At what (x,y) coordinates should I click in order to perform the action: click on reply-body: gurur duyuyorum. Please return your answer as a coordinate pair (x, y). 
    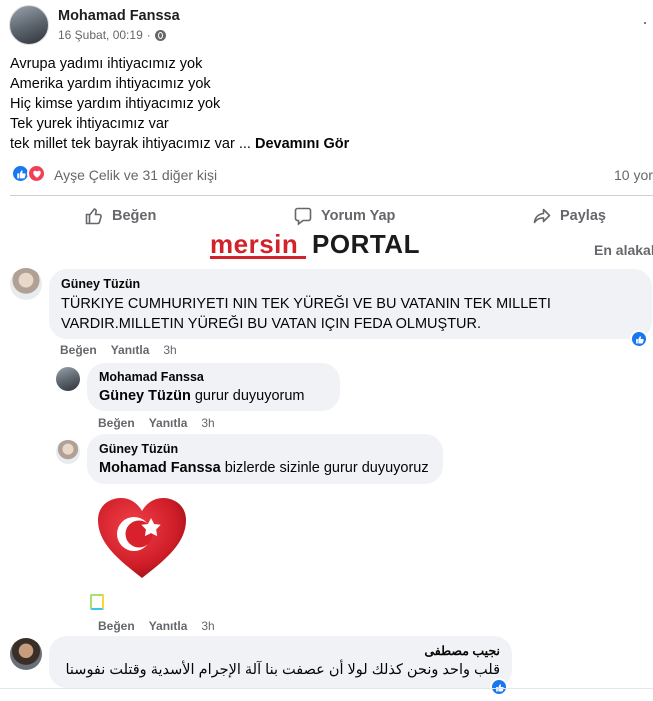
    Looking at the image, I should click on (247, 396).